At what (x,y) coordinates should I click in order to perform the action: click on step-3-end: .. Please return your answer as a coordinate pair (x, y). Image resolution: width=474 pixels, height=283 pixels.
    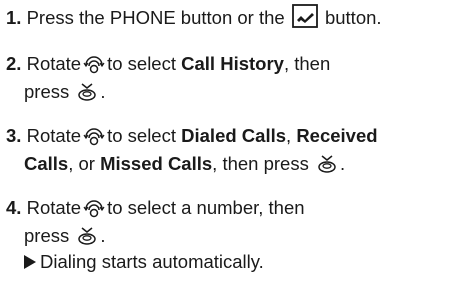
    Looking at the image, I should click on (342, 163).